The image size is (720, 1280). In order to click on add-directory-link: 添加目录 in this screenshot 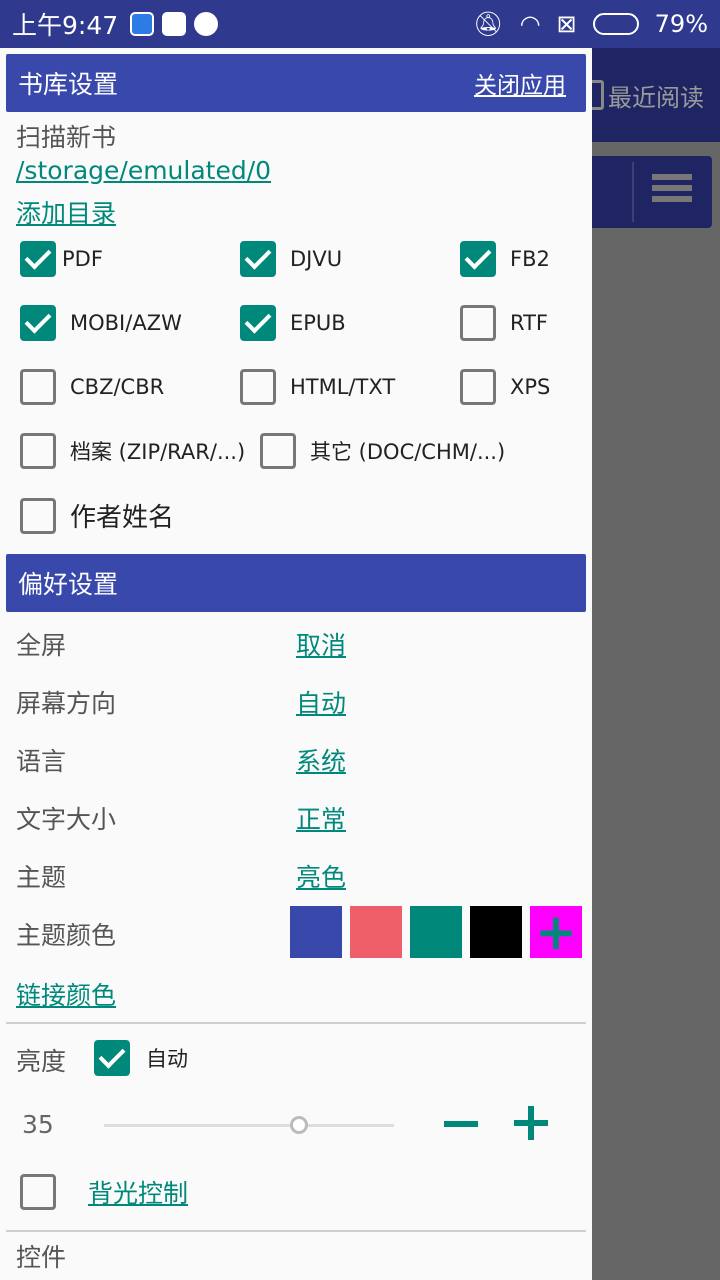, I will do `click(66, 212)`.